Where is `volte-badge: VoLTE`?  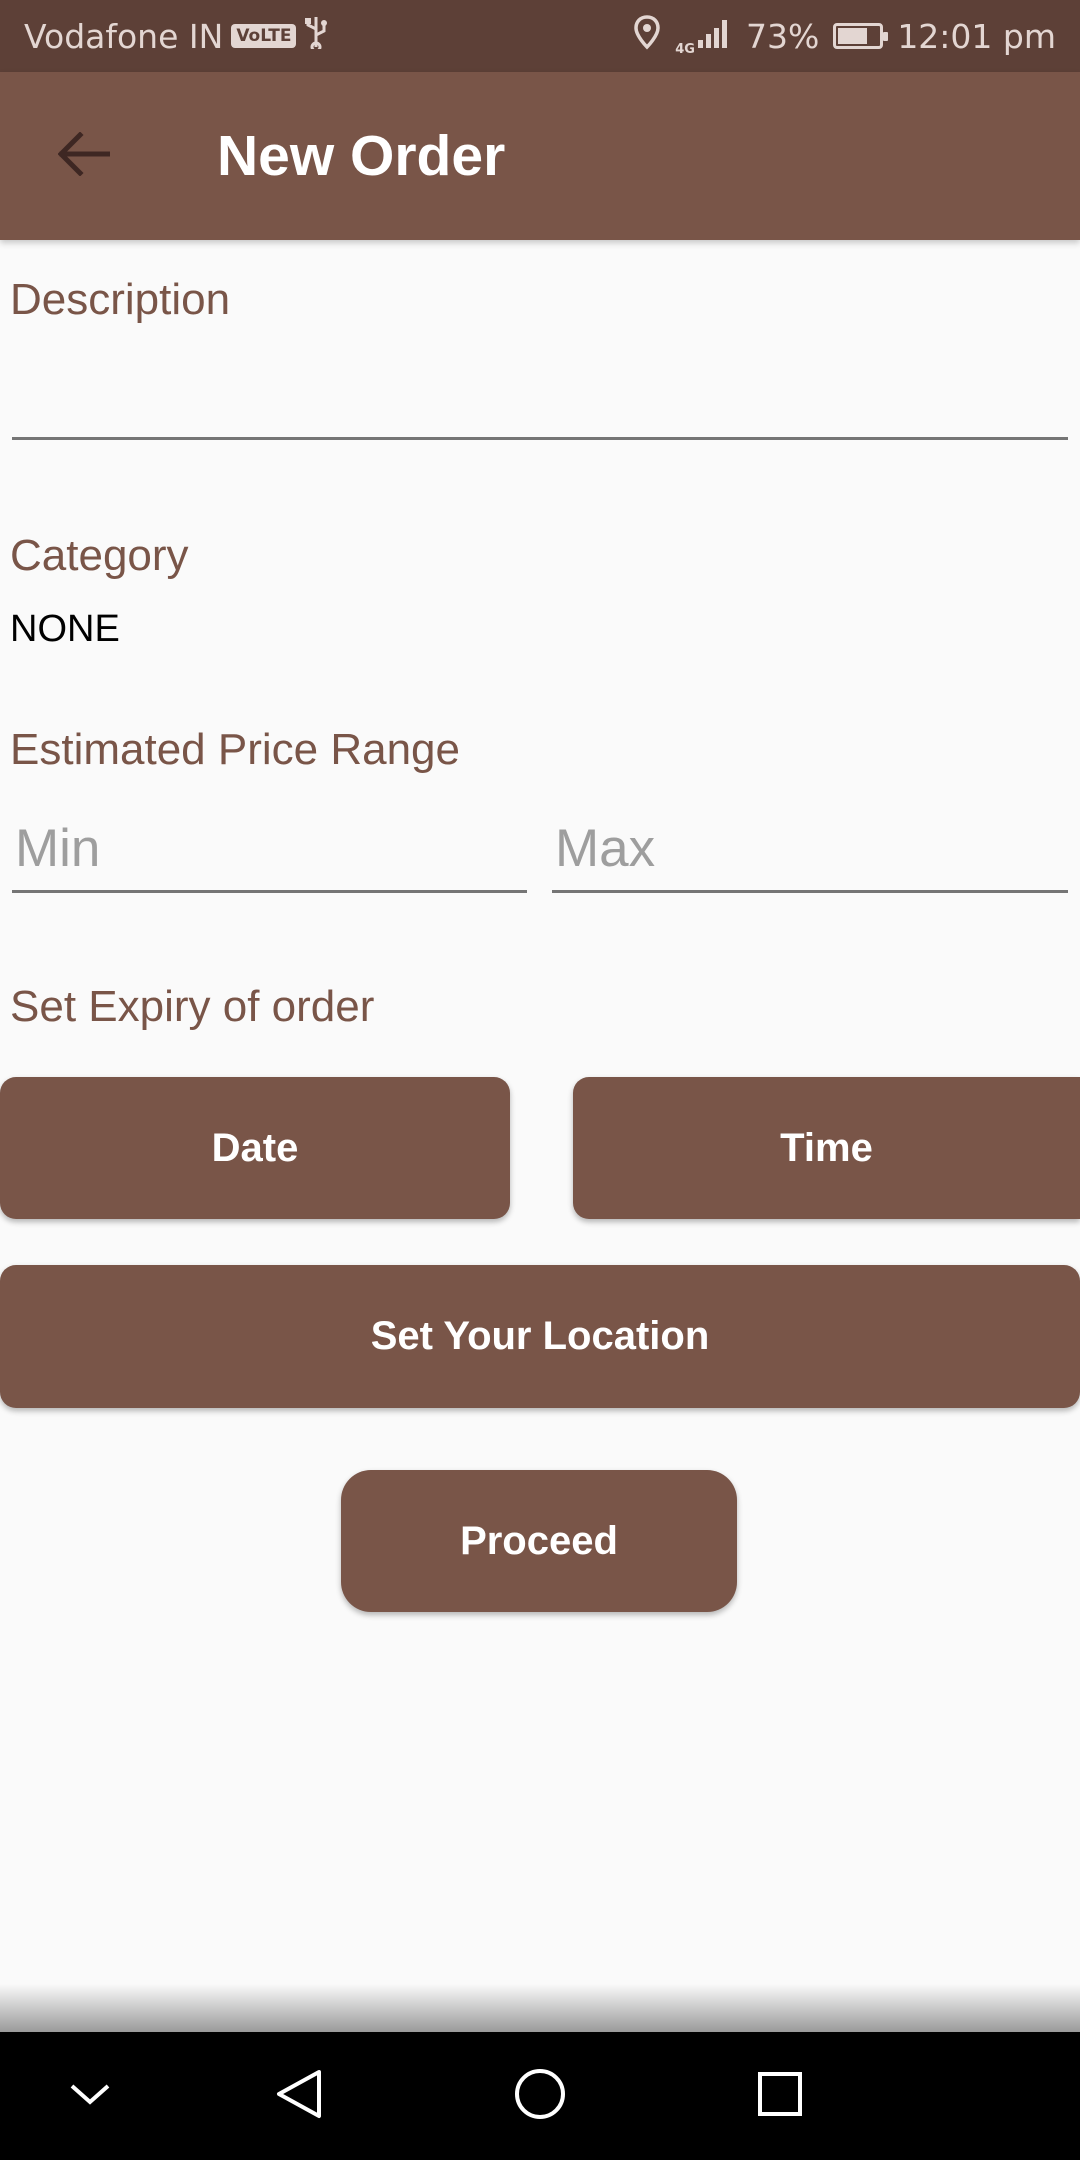 volte-badge: VoLTE is located at coordinates (264, 36).